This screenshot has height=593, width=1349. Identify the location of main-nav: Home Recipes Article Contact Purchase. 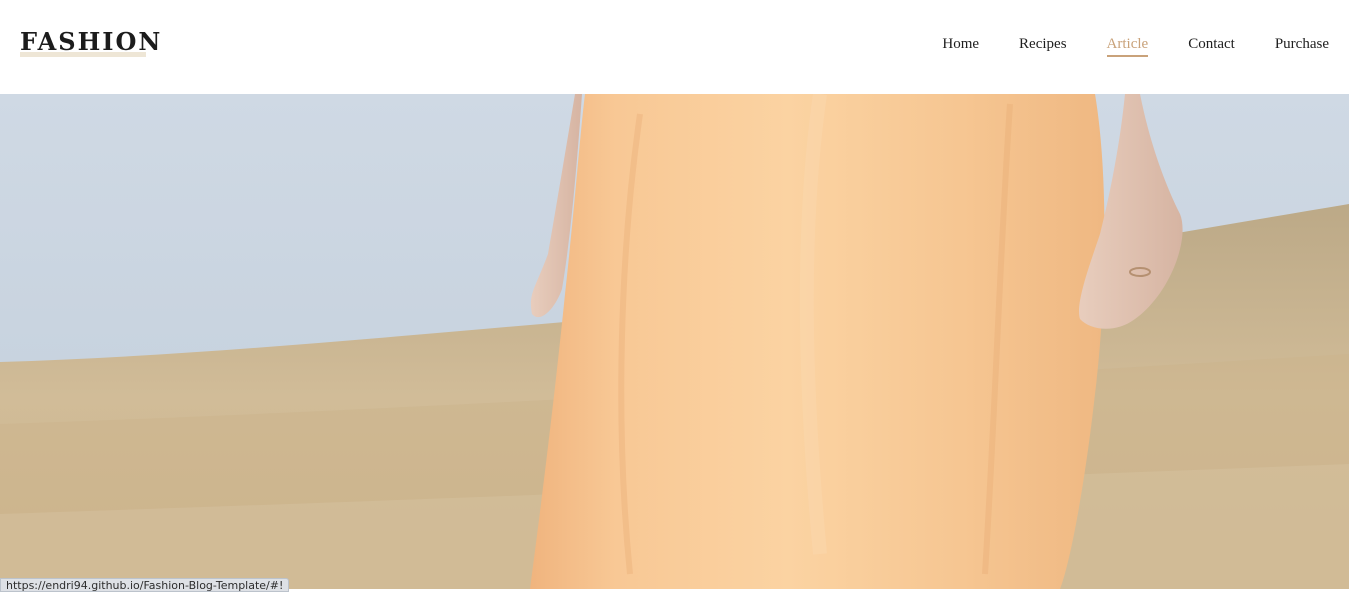
(1135, 46).